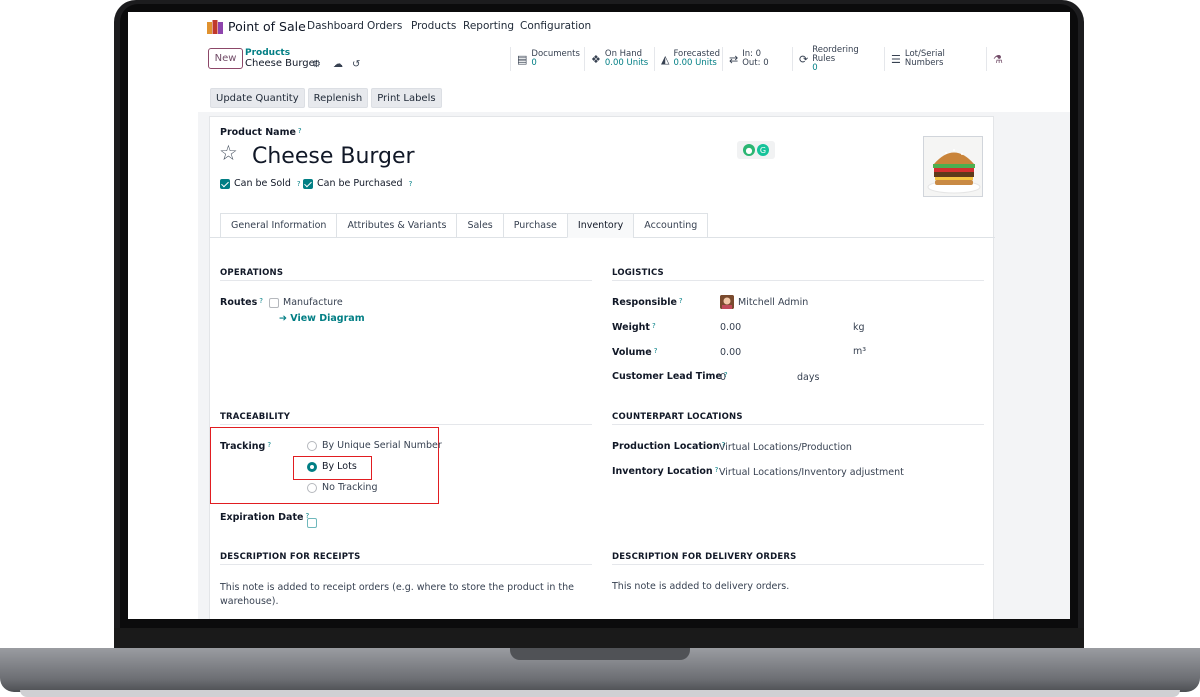  I want to click on stat-more: ⚗, so click(996, 59).